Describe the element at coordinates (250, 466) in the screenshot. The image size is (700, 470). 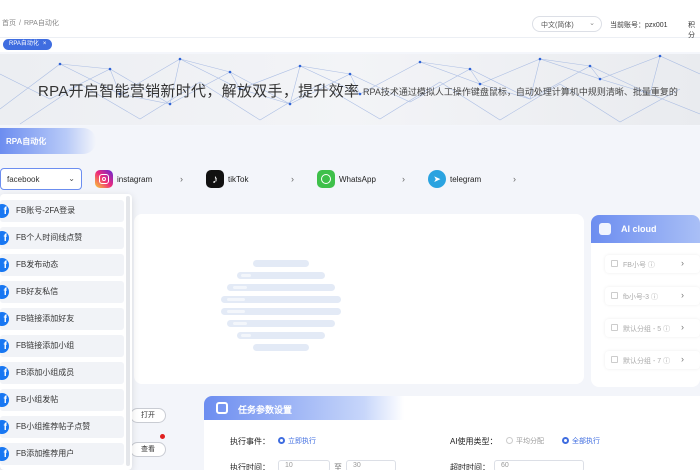
I see `exec-time-label: 执行时间：` at that location.